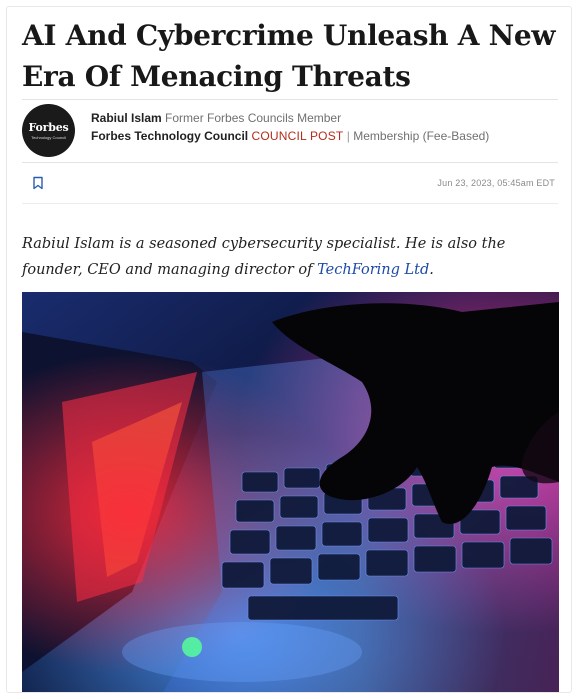 The width and height of the screenshot is (578, 699). Describe the element at coordinates (431, 270) in the screenshot. I see `bio-suffix: .` at that location.